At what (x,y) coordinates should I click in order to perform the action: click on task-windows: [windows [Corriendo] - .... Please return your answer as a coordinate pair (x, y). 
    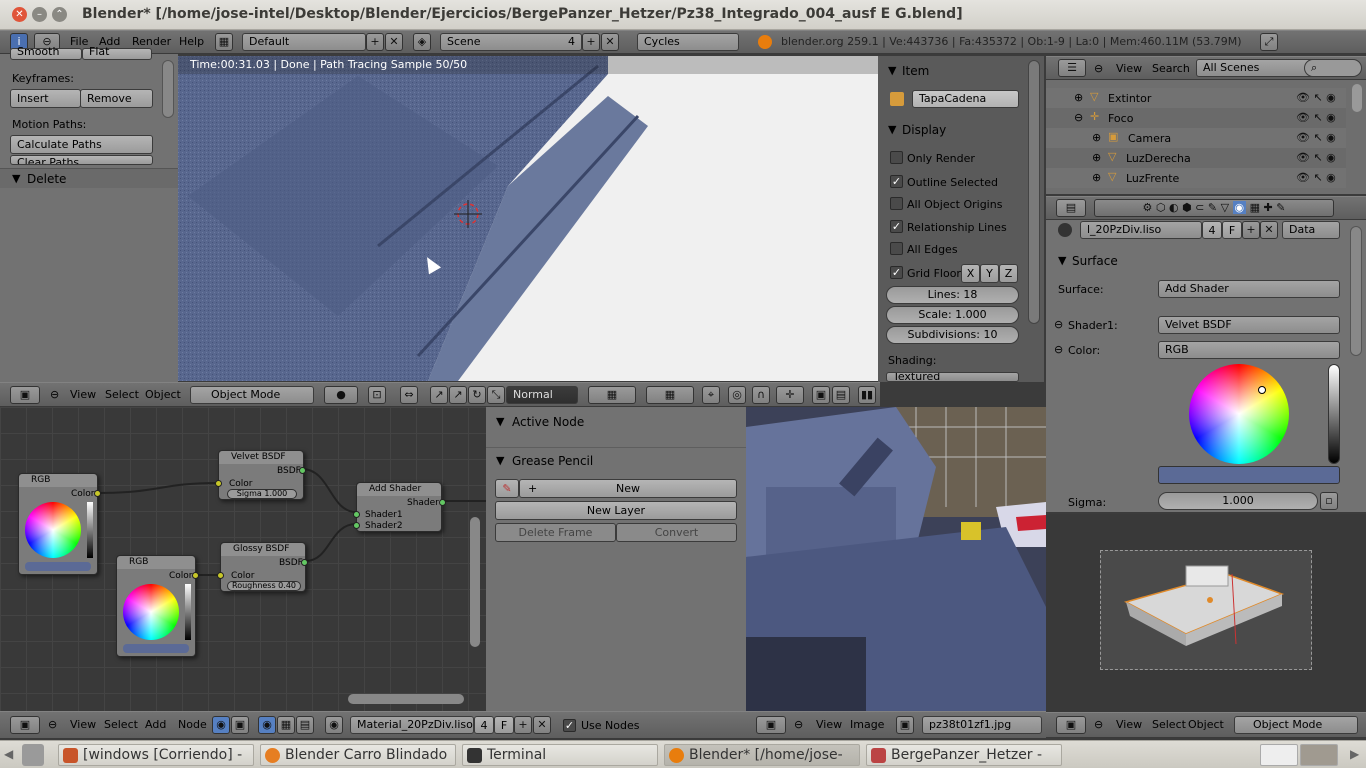
    Looking at the image, I should click on (156, 756).